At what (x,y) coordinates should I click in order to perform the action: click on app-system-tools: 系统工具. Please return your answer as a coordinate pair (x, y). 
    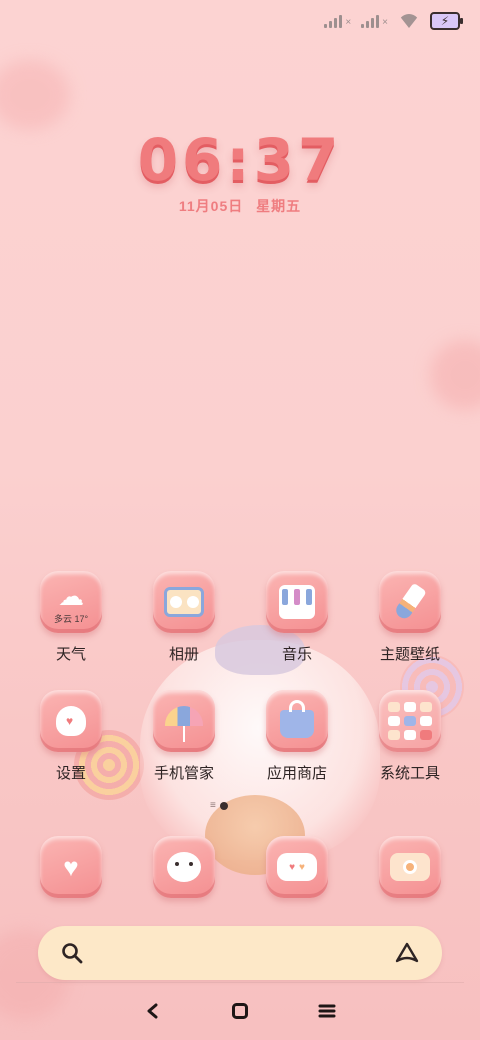
    Looking at the image, I should click on (410, 736).